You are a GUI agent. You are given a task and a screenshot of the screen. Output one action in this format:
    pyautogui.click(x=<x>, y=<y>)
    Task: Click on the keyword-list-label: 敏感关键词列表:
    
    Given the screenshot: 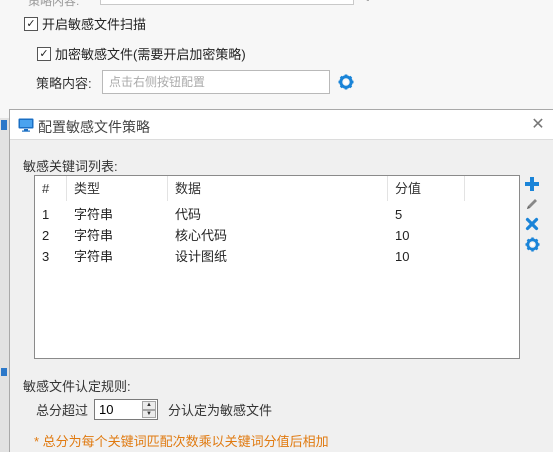 What is the action you would take?
    pyautogui.click(x=70, y=166)
    